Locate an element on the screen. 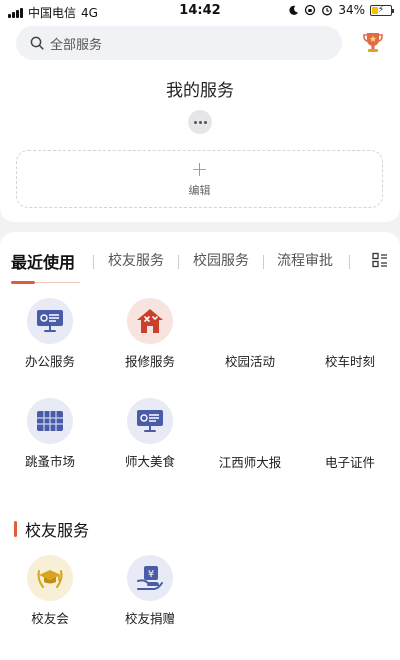 This screenshot has width=400, height=660. repair-house-icon is located at coordinates (150, 321).